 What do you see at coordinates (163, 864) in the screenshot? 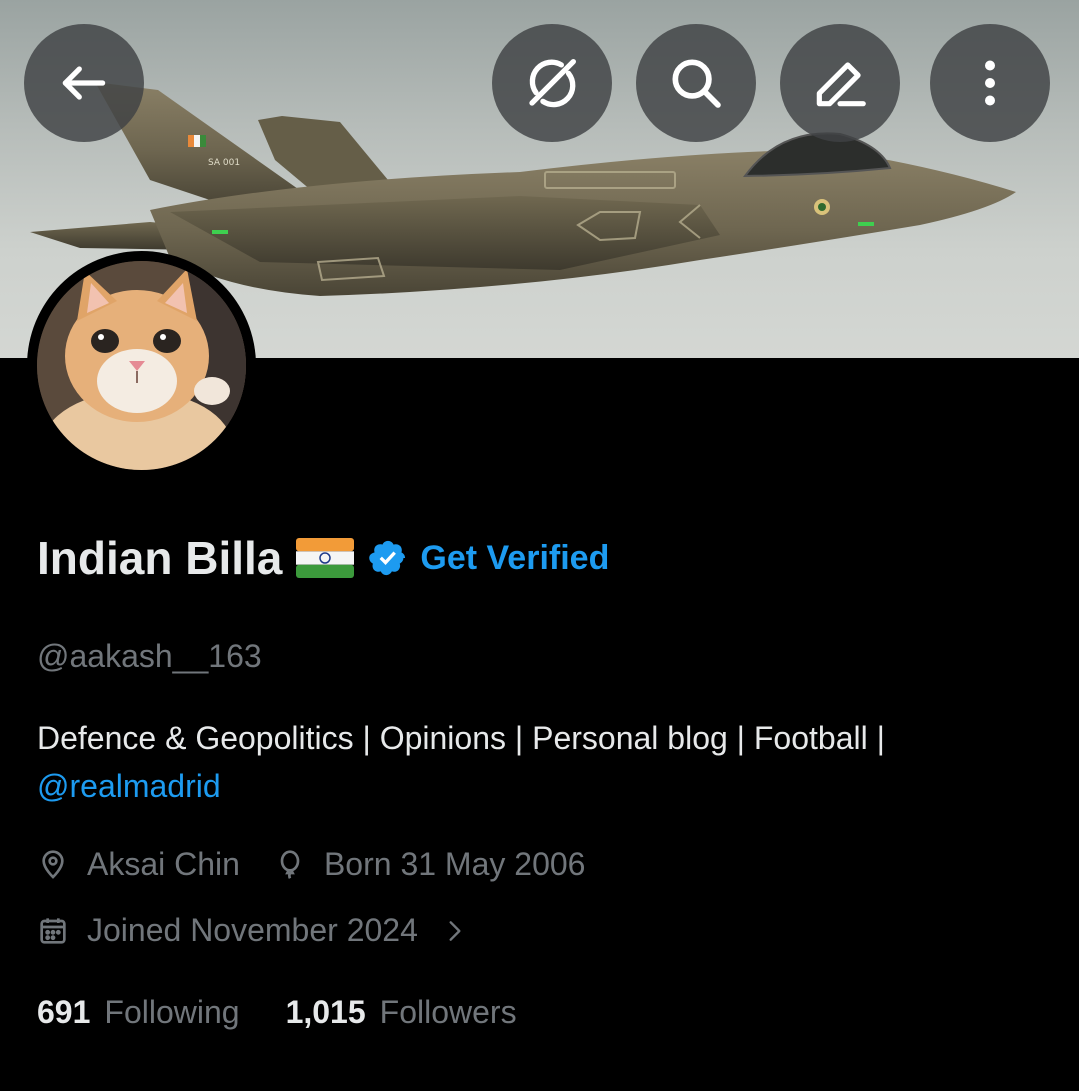
I see `location-text: Aksai Chin` at bounding box center [163, 864].